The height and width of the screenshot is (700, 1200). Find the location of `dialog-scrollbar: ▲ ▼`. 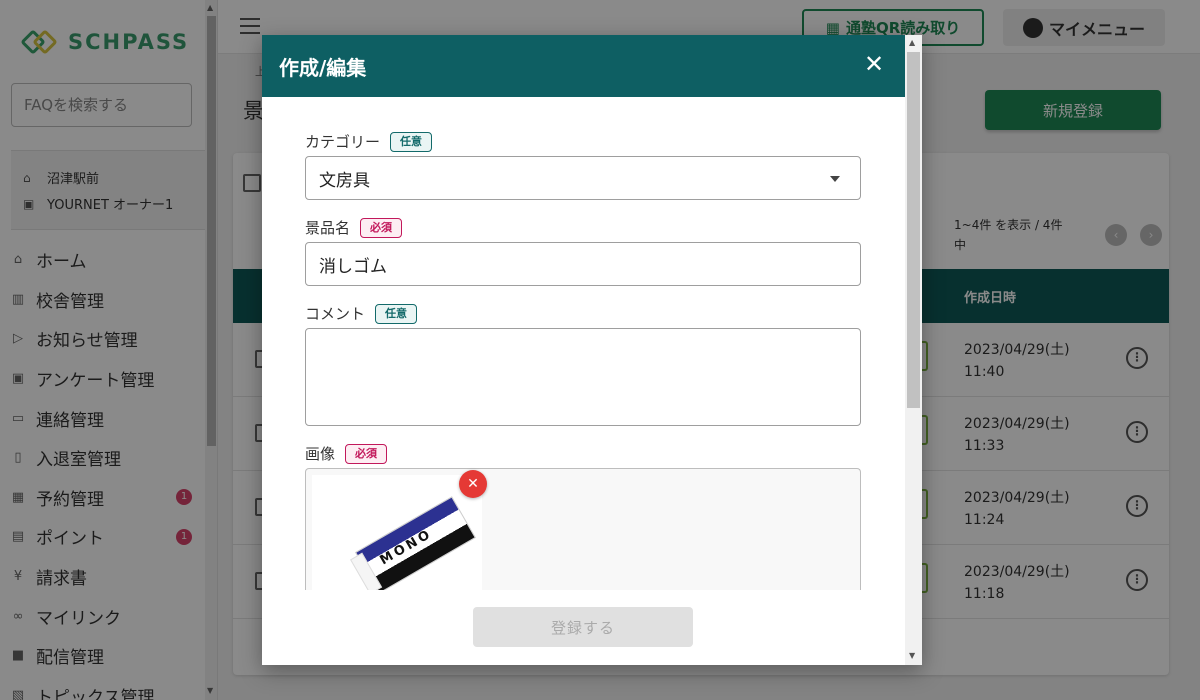

dialog-scrollbar: ▲ ▼ is located at coordinates (913, 350).